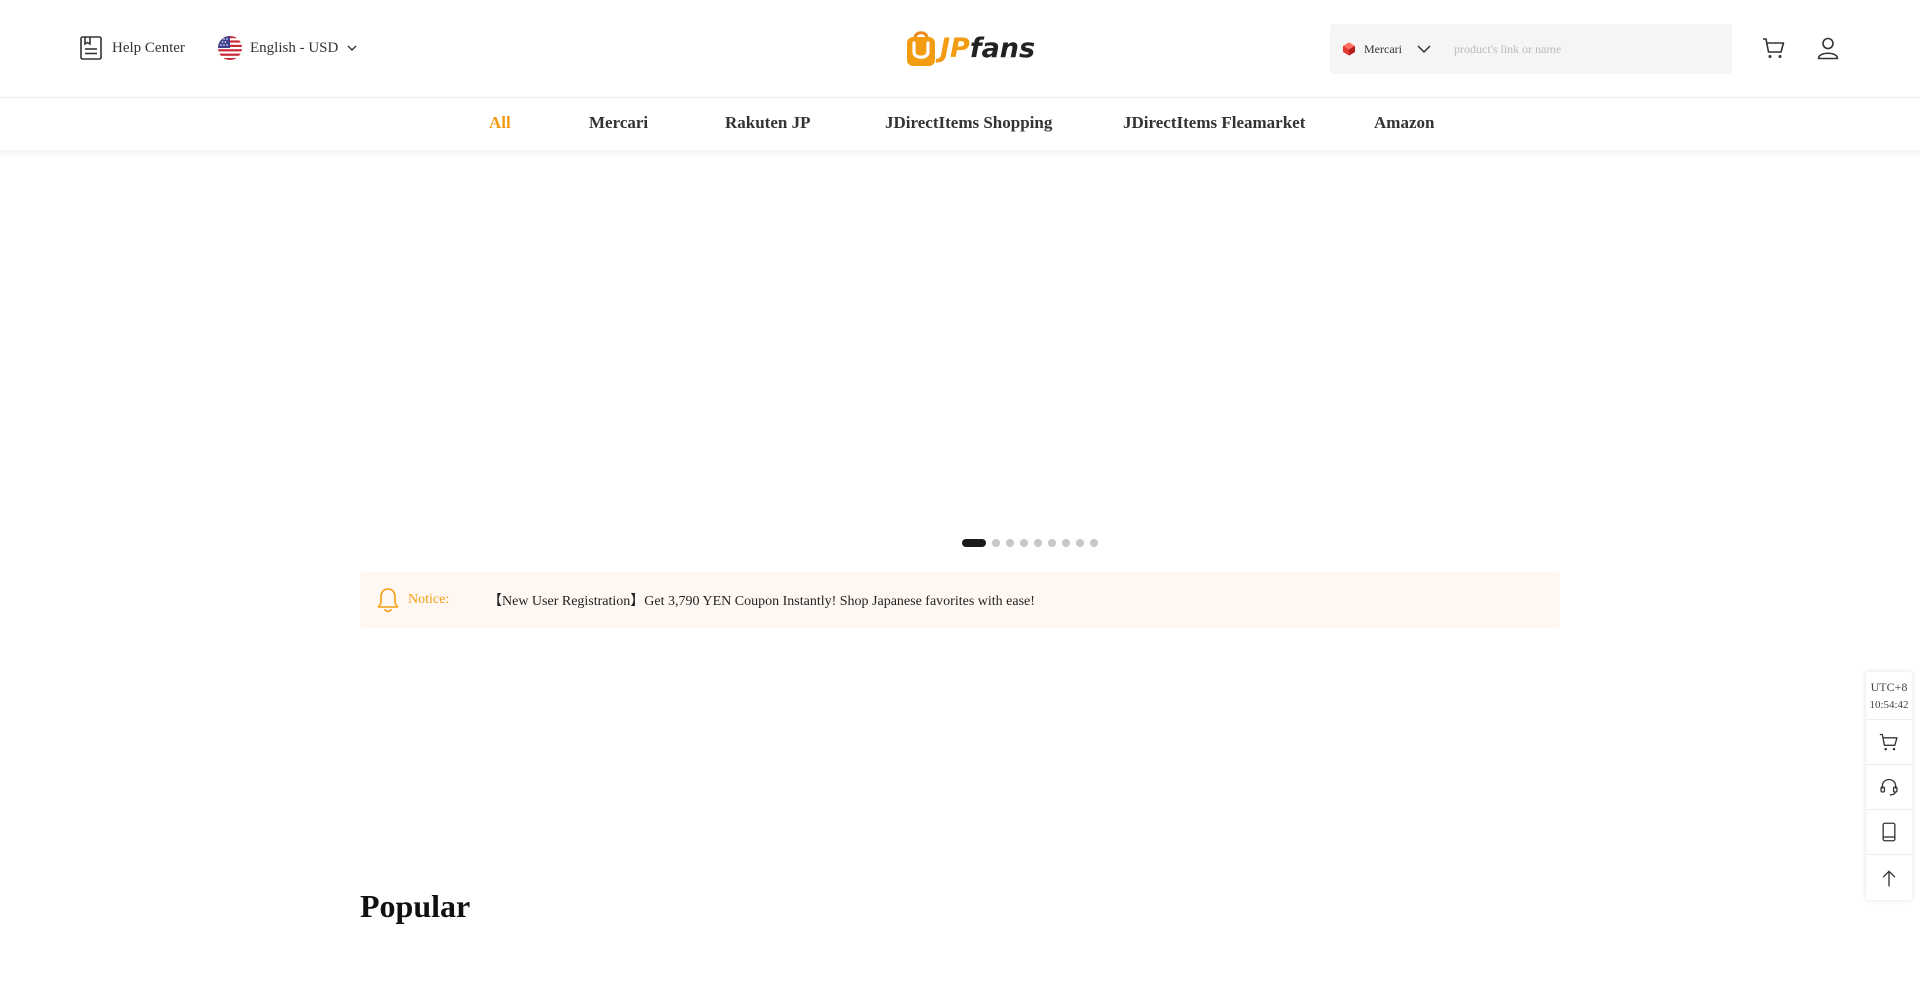 This screenshot has width=1920, height=993. What do you see at coordinates (1577, 49) in the screenshot?
I see `search-input` at bounding box center [1577, 49].